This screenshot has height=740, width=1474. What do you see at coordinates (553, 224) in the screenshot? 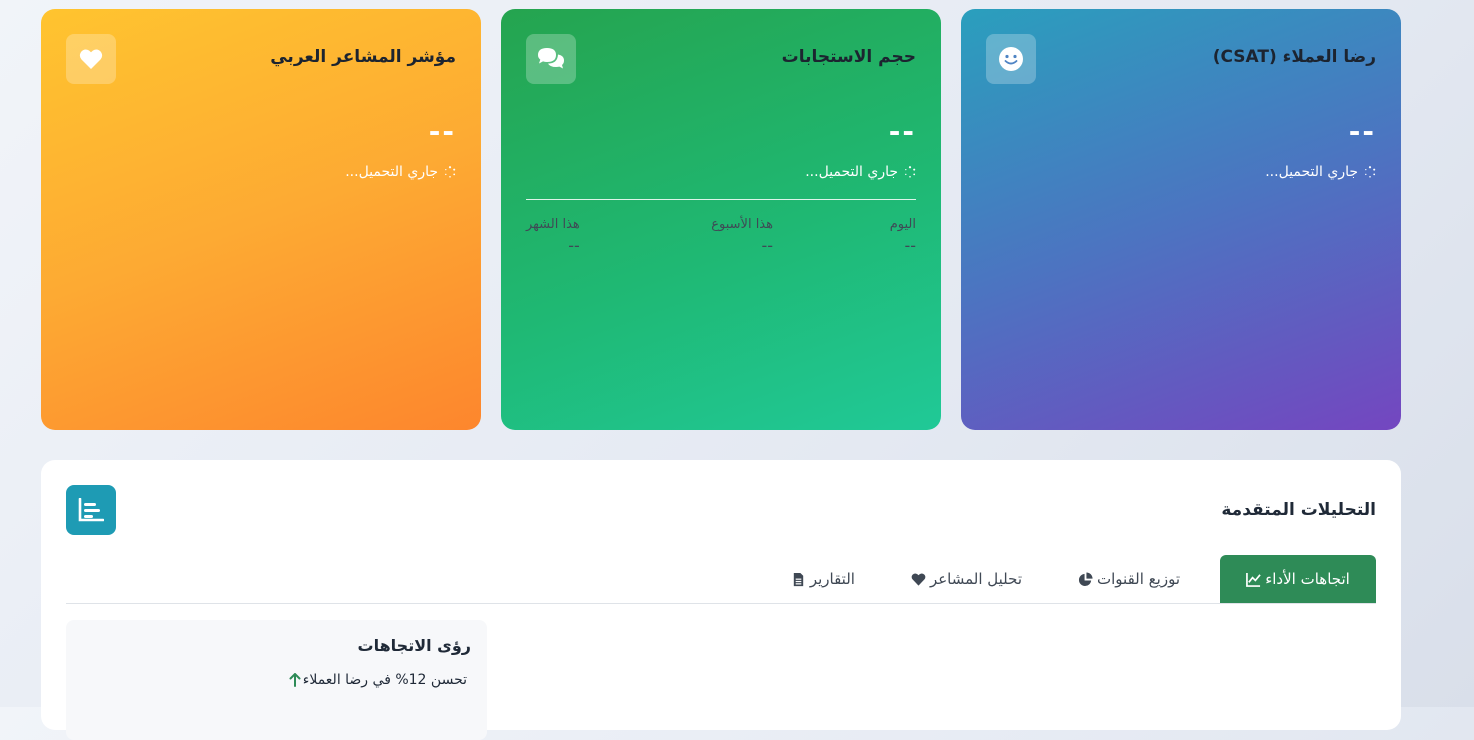
I see `period-label: هذا الشهر` at bounding box center [553, 224].